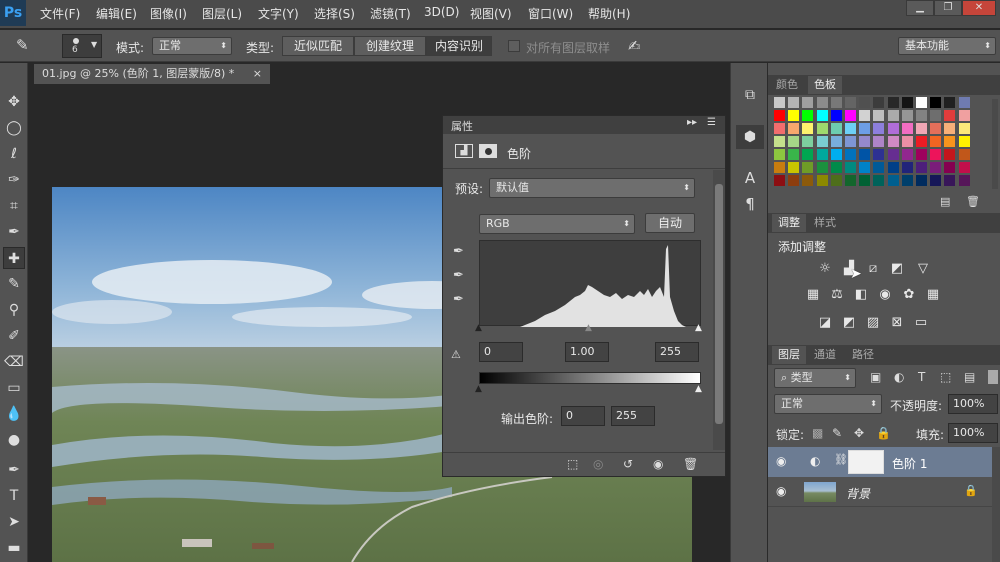  Describe the element at coordinates (866, 462) in the screenshot. I see `layer-mask-thumbnail` at that location.